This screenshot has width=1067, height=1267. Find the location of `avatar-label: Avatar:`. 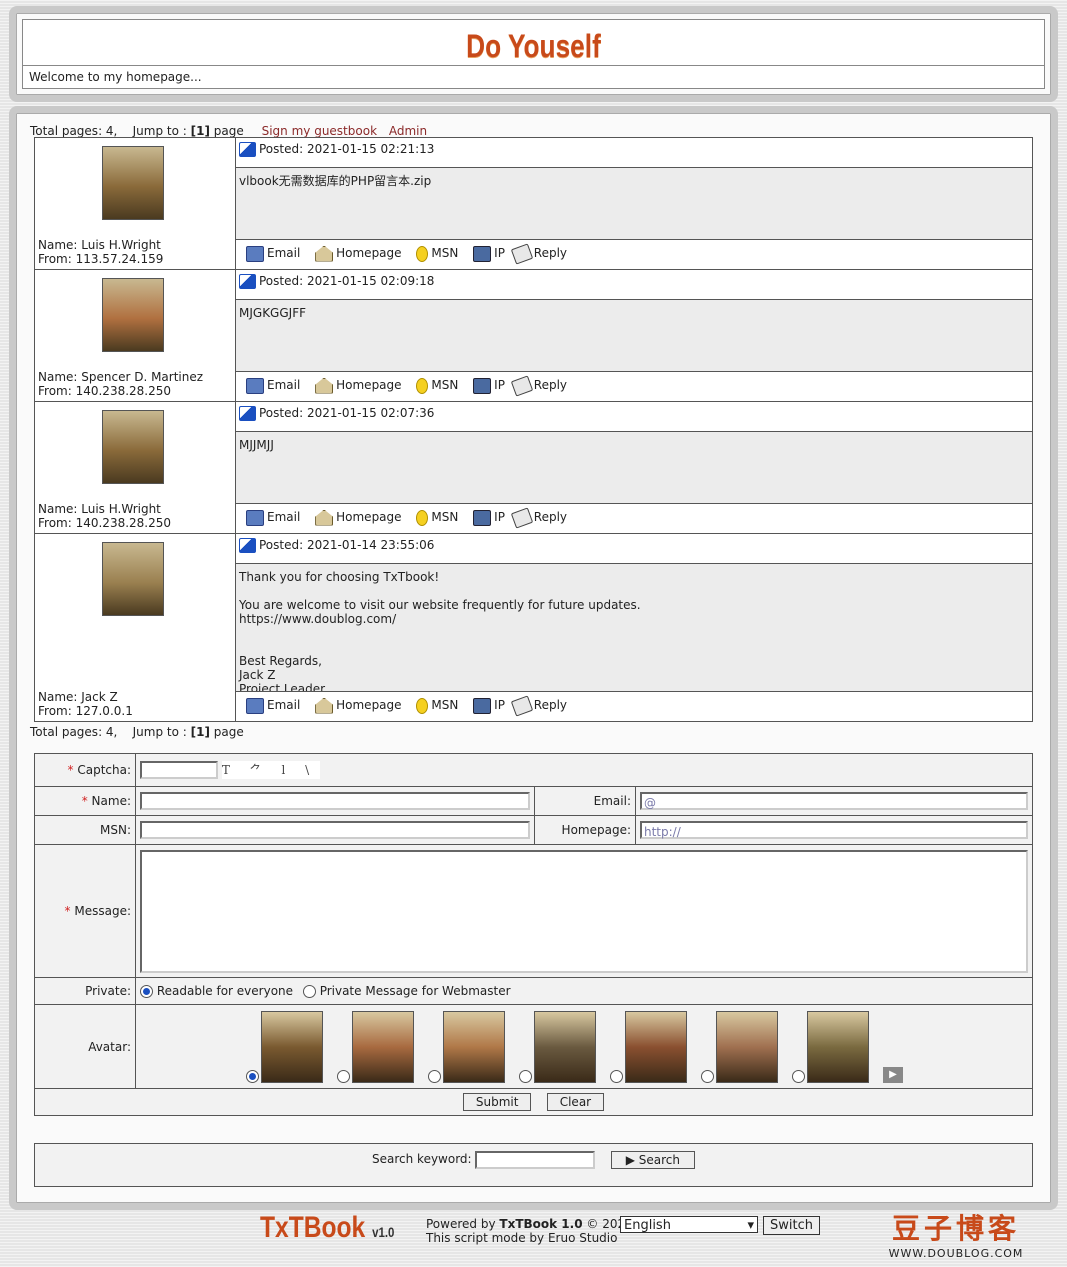

avatar-label: Avatar: is located at coordinates (85, 1046).